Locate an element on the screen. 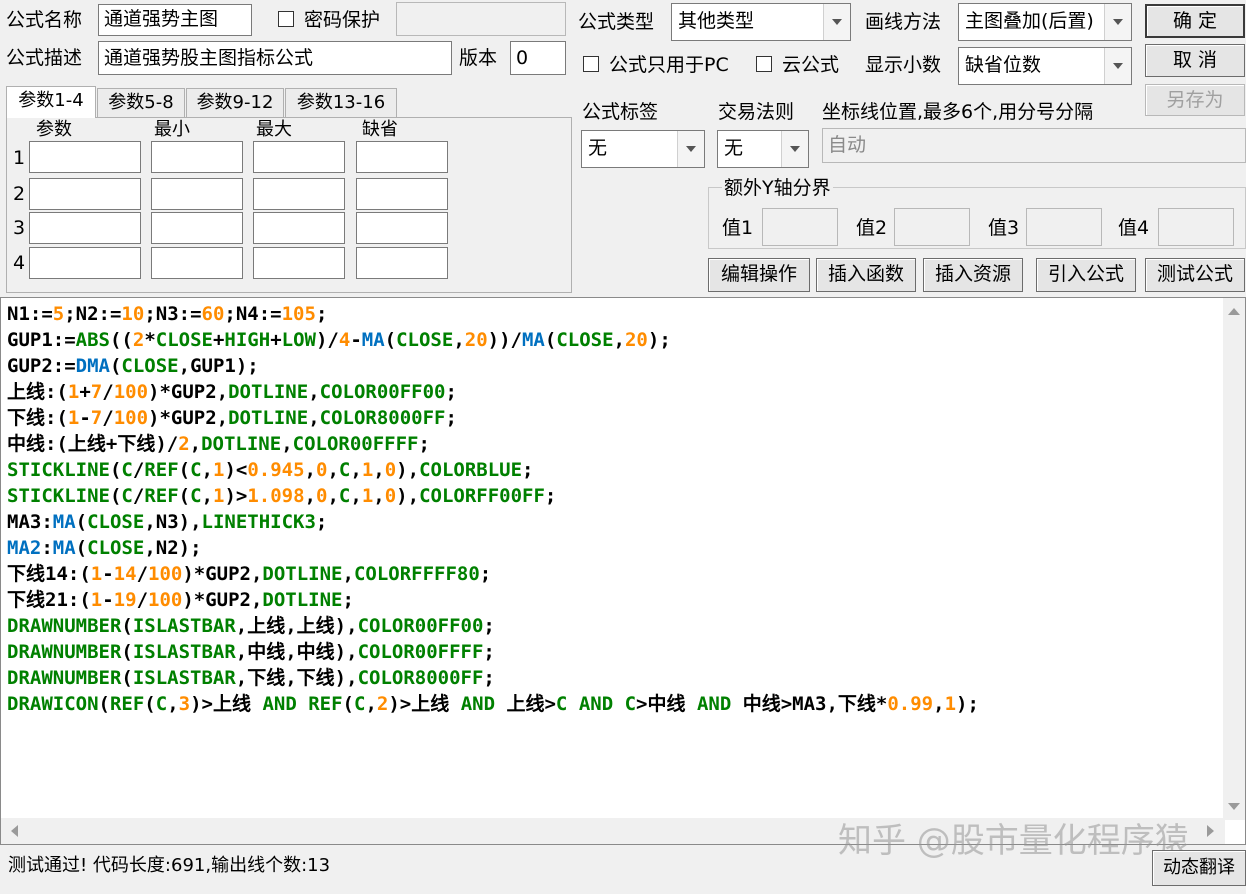 The height and width of the screenshot is (894, 1246). param-1-name-input is located at coordinates (85, 157).